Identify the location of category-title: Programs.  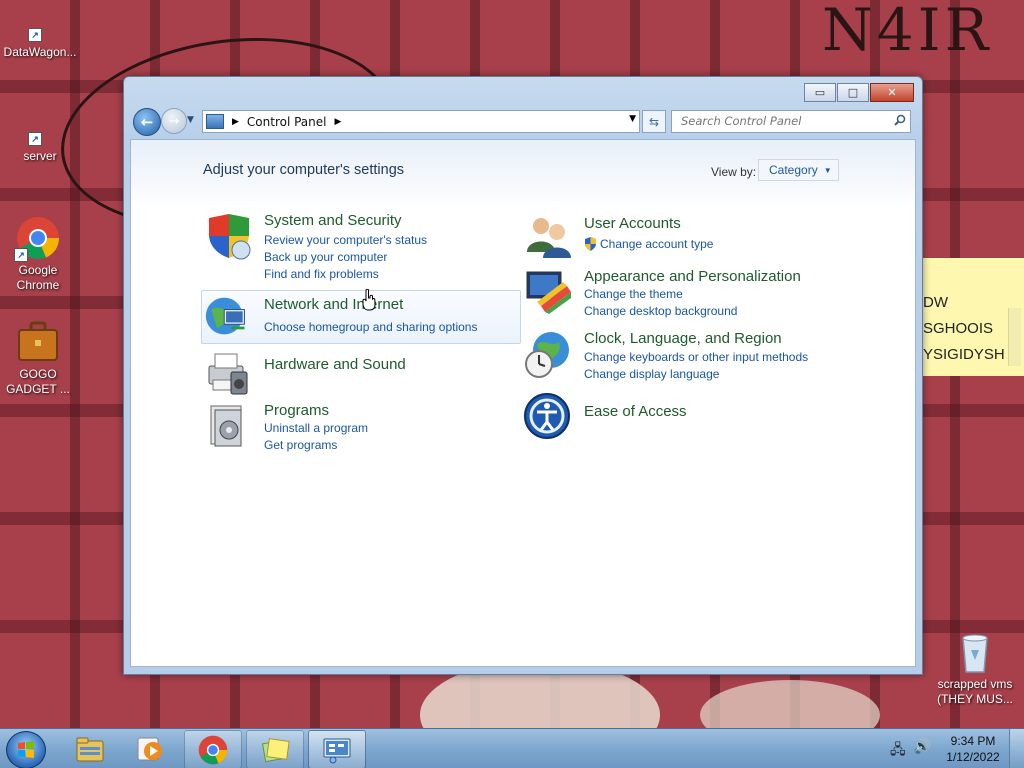
(296, 410).